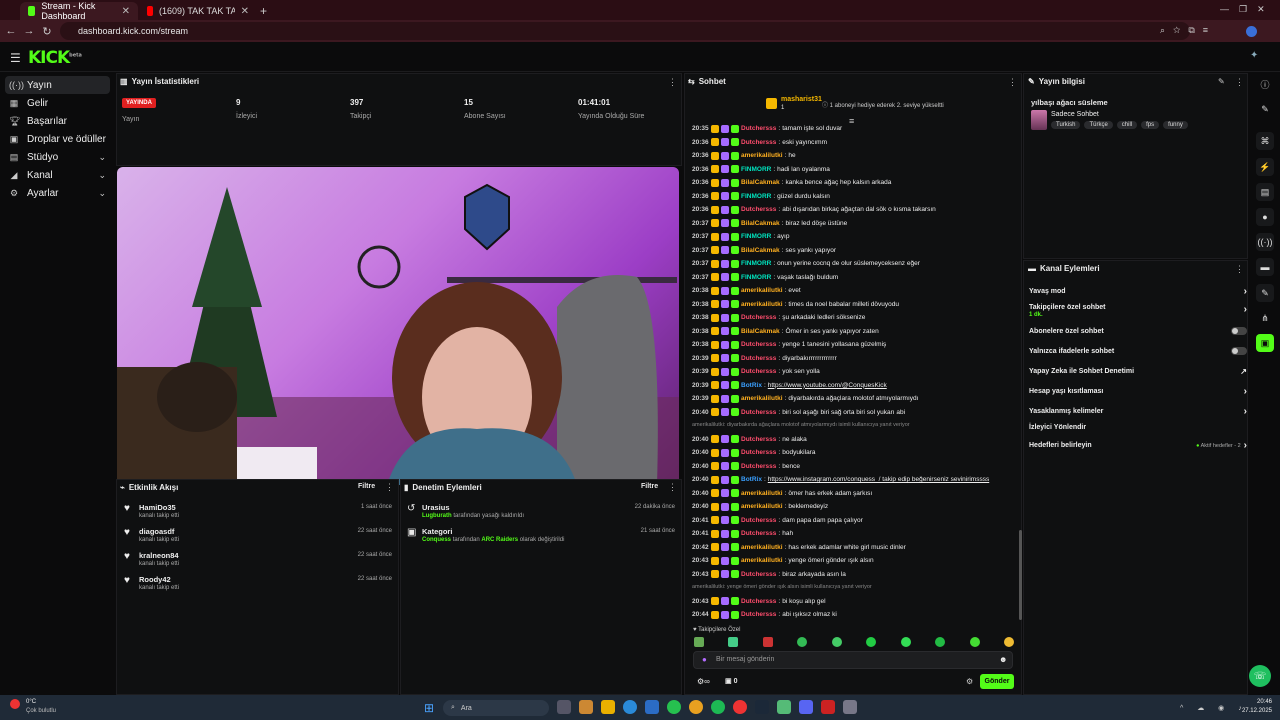 This screenshot has width=1280, height=720. Describe the element at coordinates (855, 224) in the screenshot. I see `chat-message: 20:37 BilalCakmak: biraz led döşe üstüne` at that location.